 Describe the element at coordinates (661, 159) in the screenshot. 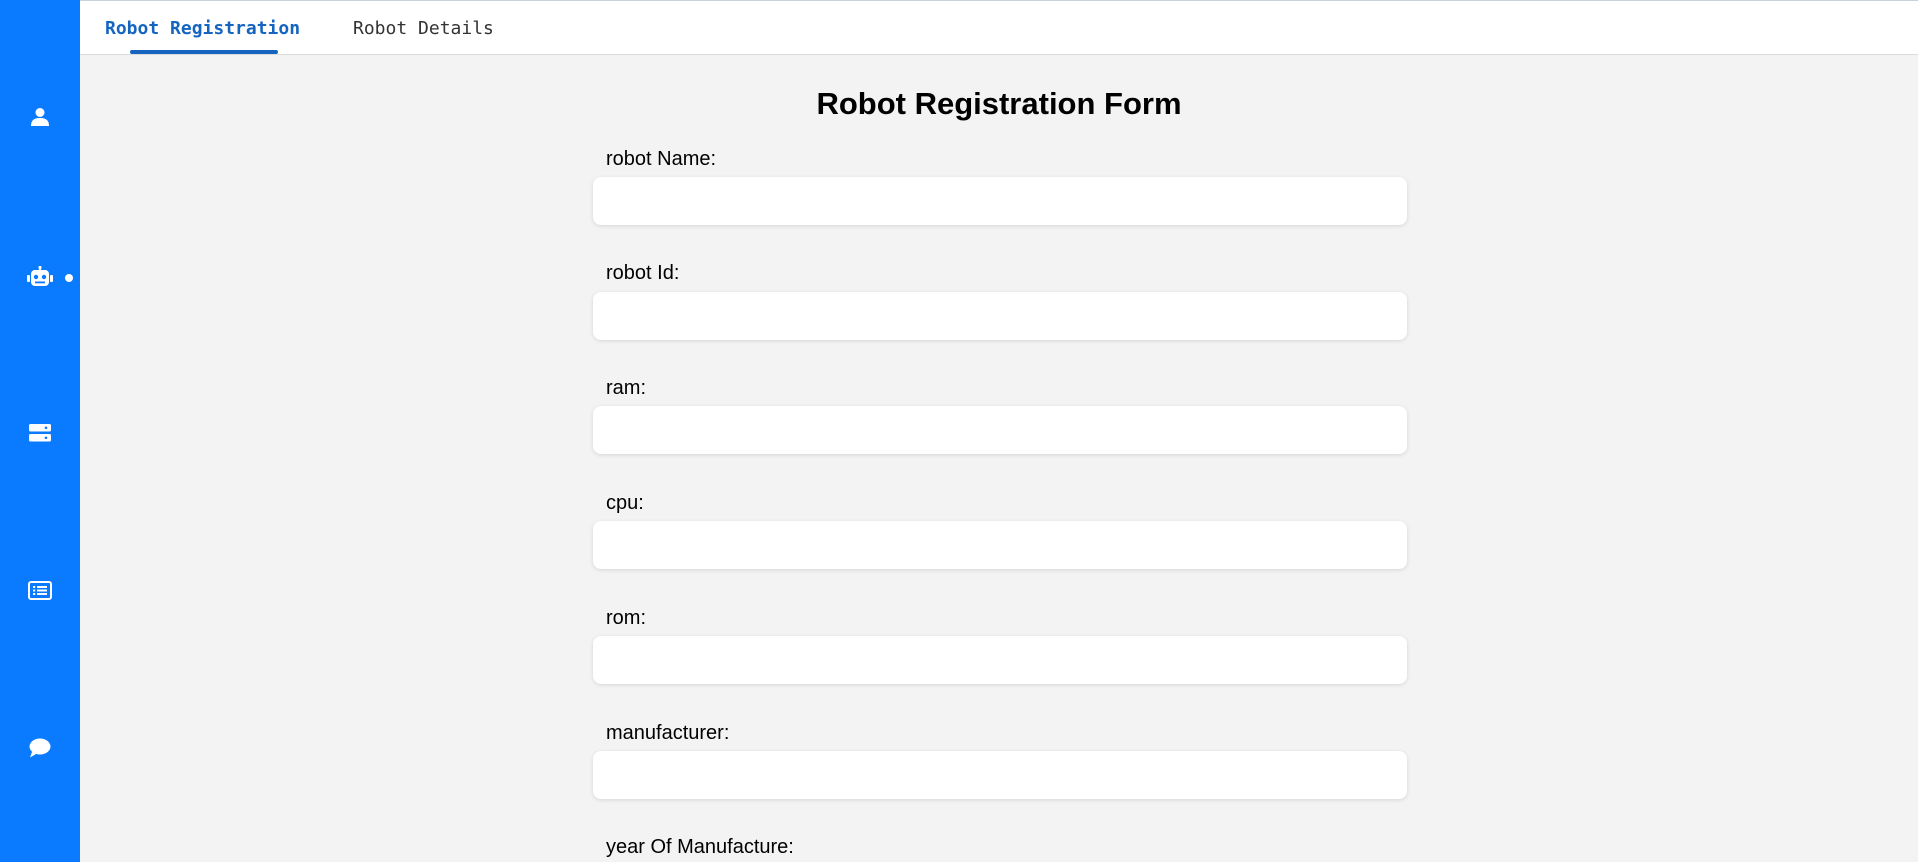

I see `robot-name-label: robot Name:` at that location.